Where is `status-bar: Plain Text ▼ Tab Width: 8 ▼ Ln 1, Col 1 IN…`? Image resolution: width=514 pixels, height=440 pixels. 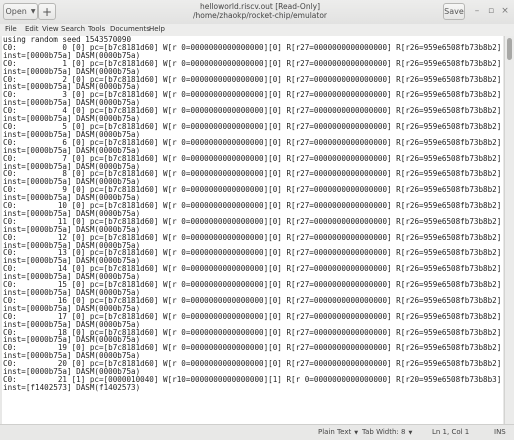 status-bar: Plain Text ▼ Tab Width: 8 ▼ Ln 1, Col 1 IN… is located at coordinates (257, 432).